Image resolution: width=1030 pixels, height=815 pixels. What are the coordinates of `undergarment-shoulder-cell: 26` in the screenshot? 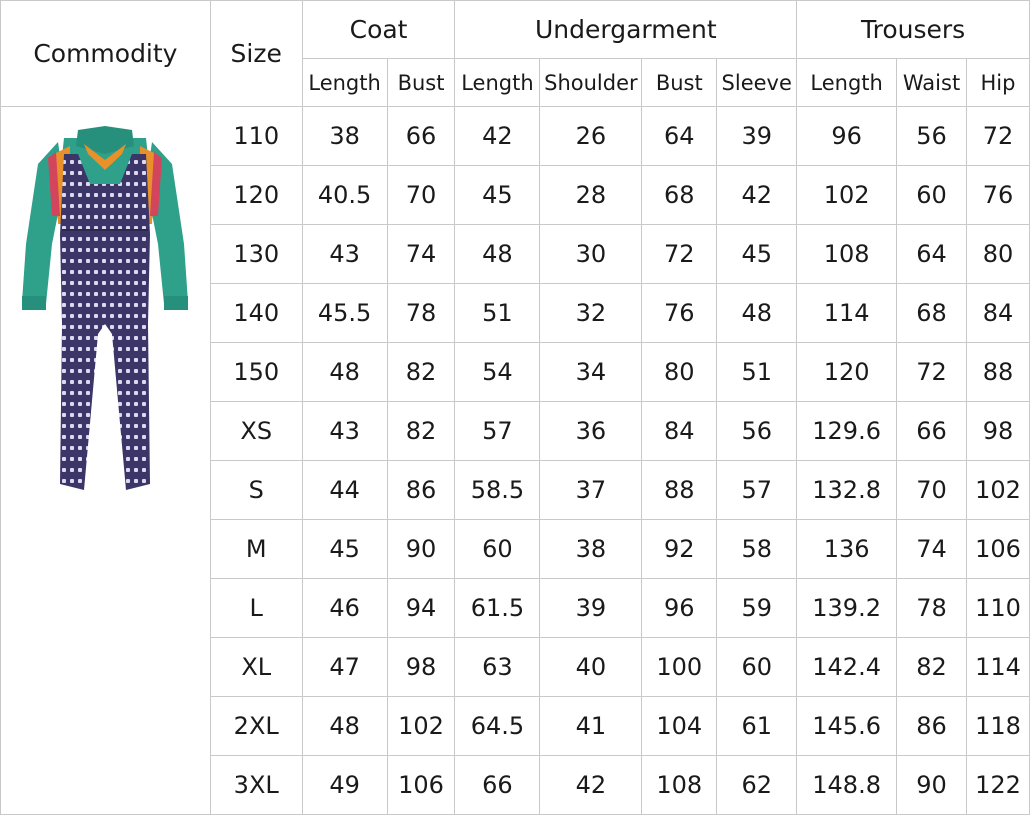 It's located at (591, 136).